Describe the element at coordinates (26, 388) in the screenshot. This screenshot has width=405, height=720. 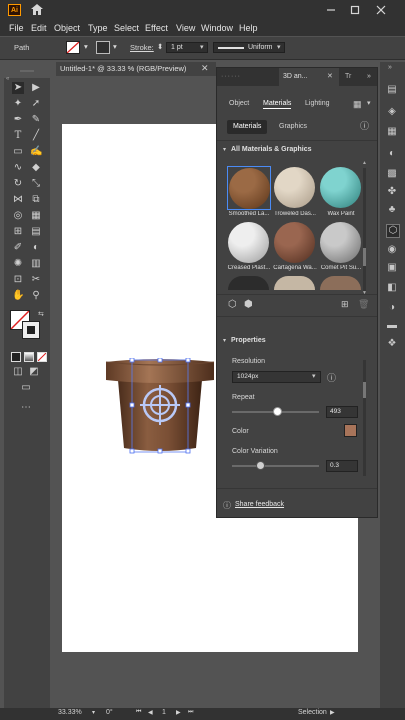
I see `screen-mode-icon: ▭` at that location.